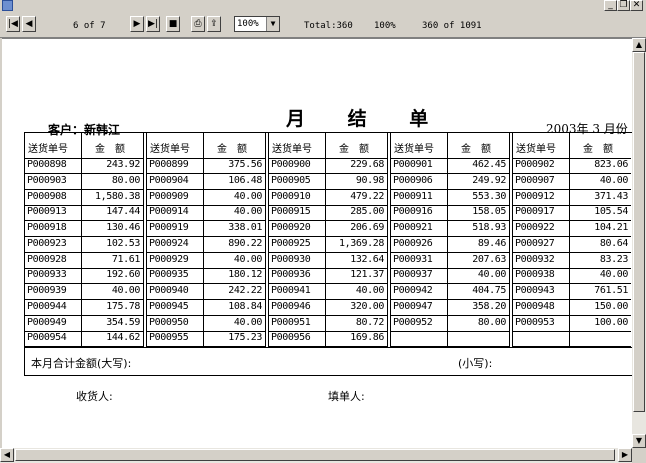 The image size is (646, 463). I want to click on table-row: P000926 89.46, so click(450, 245).